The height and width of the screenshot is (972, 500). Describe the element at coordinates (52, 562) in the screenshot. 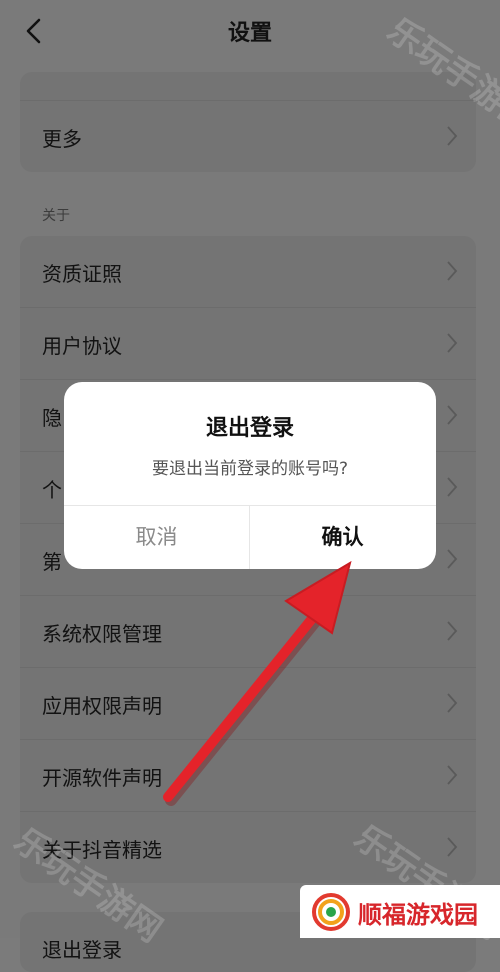

I see `settings-item-label: 第` at that location.